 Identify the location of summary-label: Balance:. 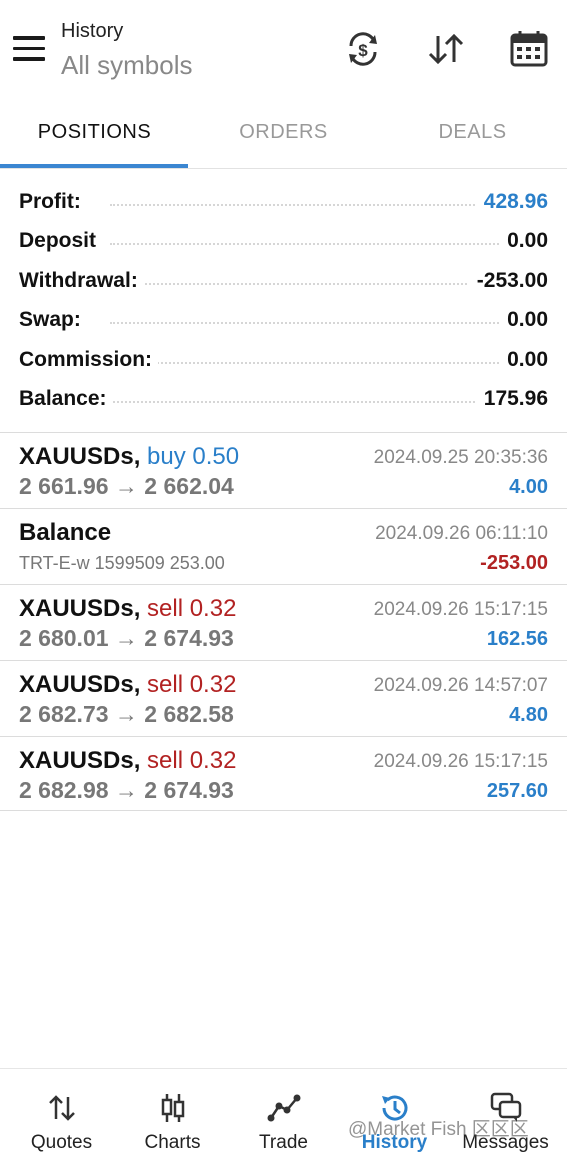
(66, 398).